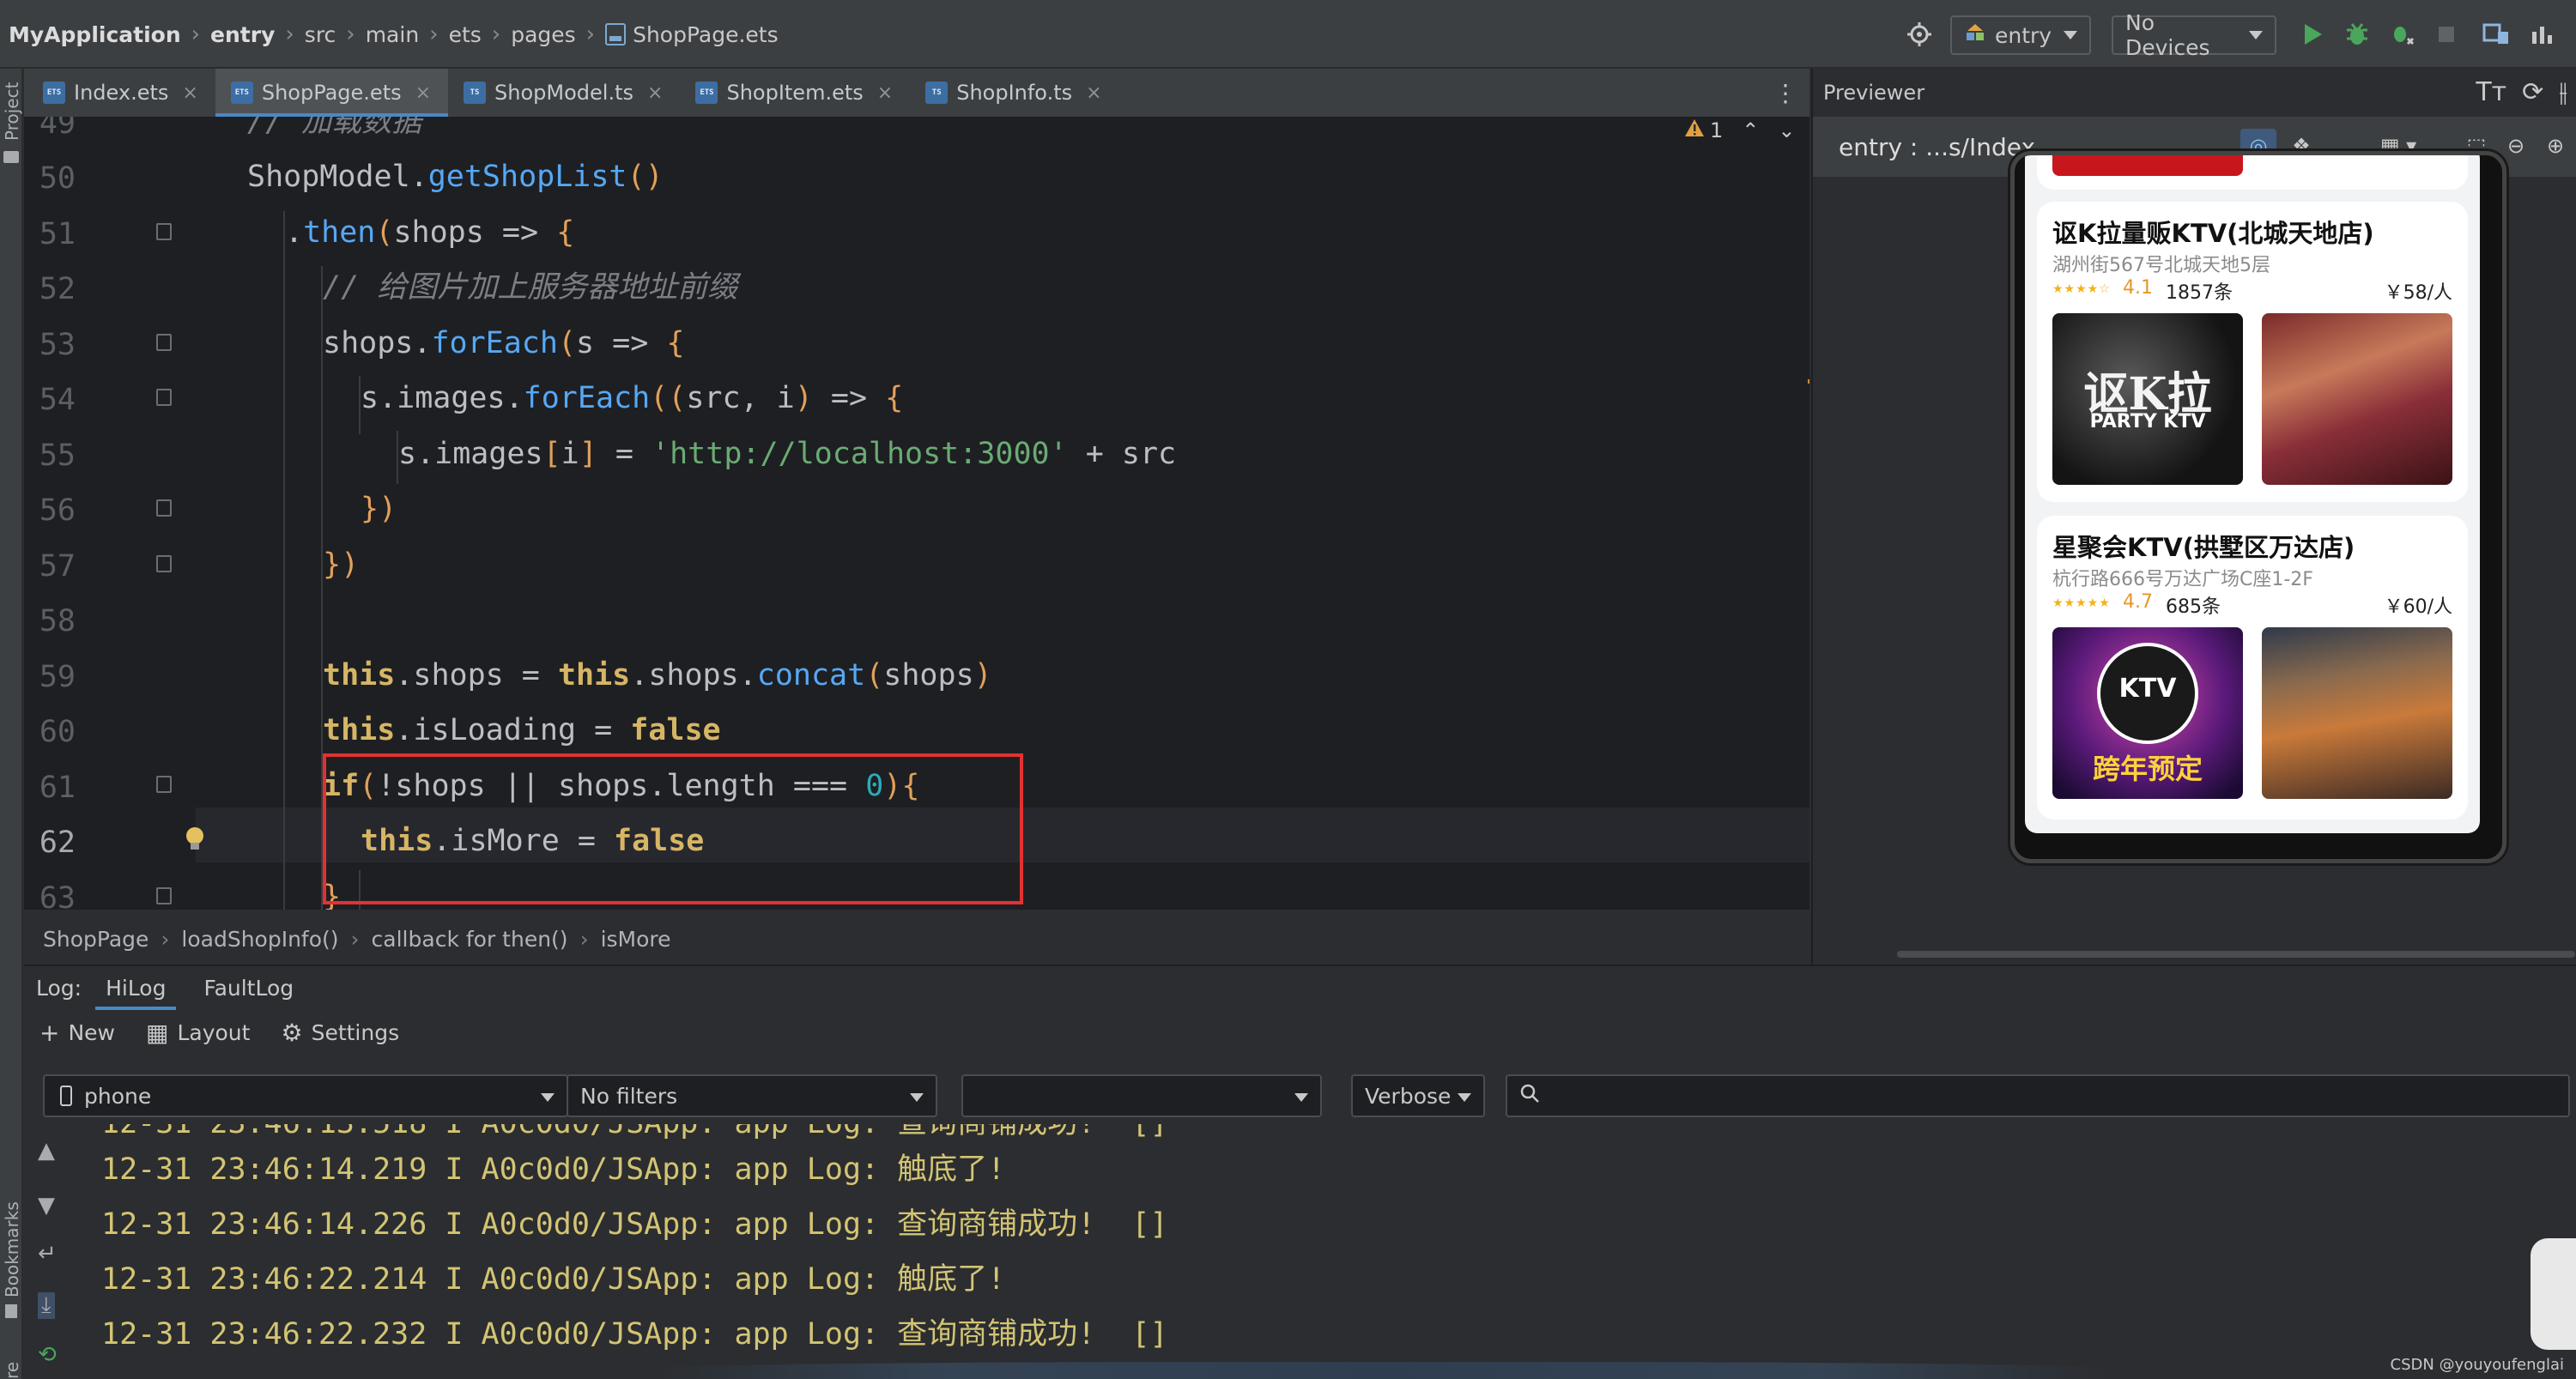 This screenshot has width=2576, height=1379. I want to click on line-number: 56, so click(57, 510).